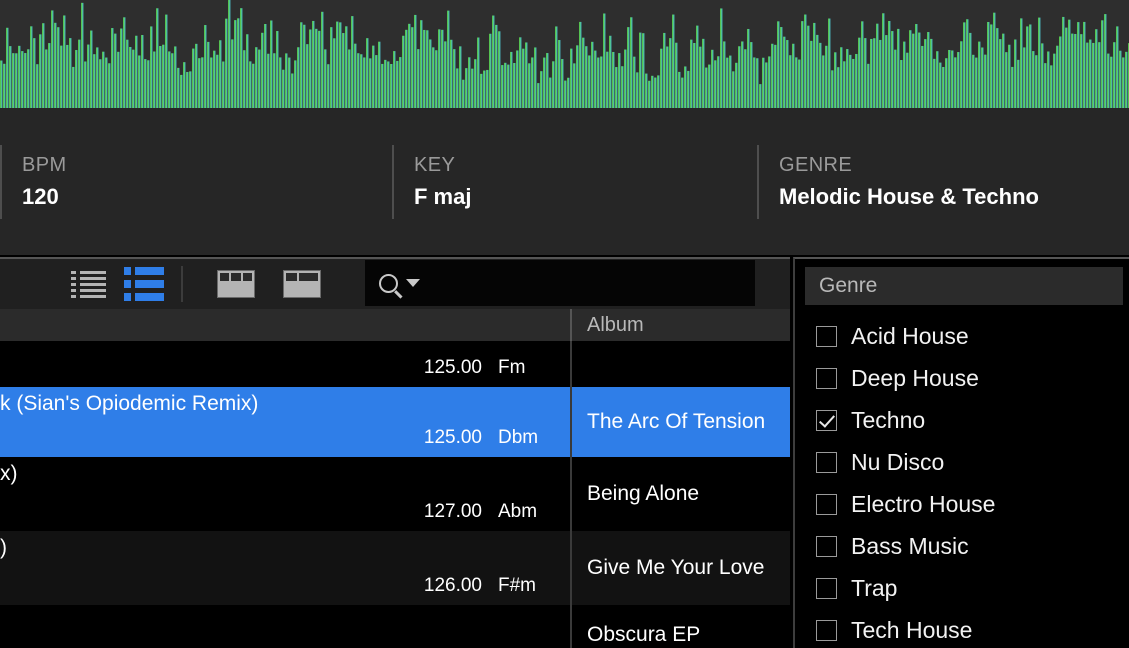 This screenshot has width=1129, height=648. I want to click on large-list-icon, so click(144, 284).